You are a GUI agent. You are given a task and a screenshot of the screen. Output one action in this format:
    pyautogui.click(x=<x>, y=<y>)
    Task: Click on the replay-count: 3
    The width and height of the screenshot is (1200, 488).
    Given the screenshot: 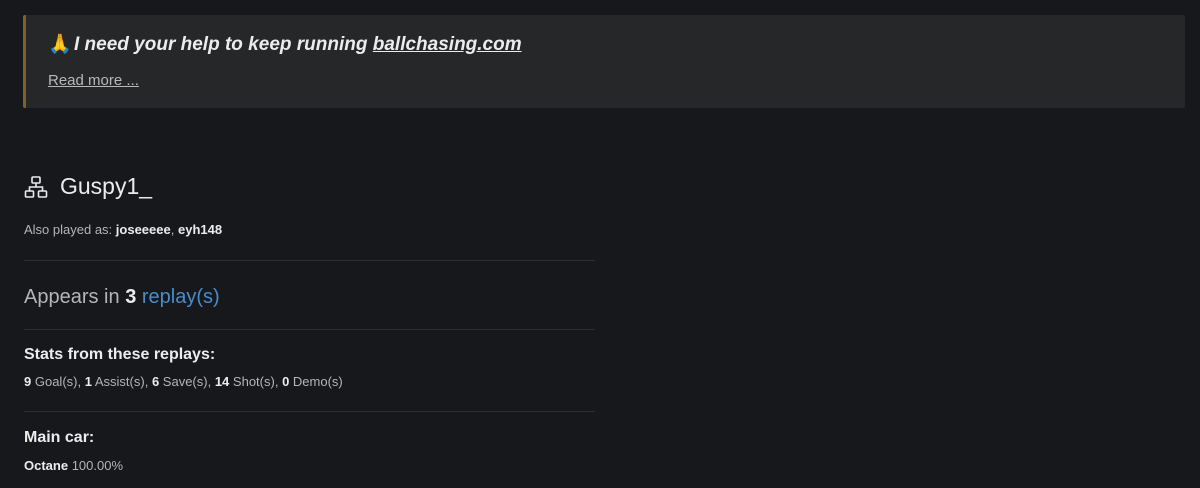 What is the action you would take?
    pyautogui.click(x=131, y=297)
    